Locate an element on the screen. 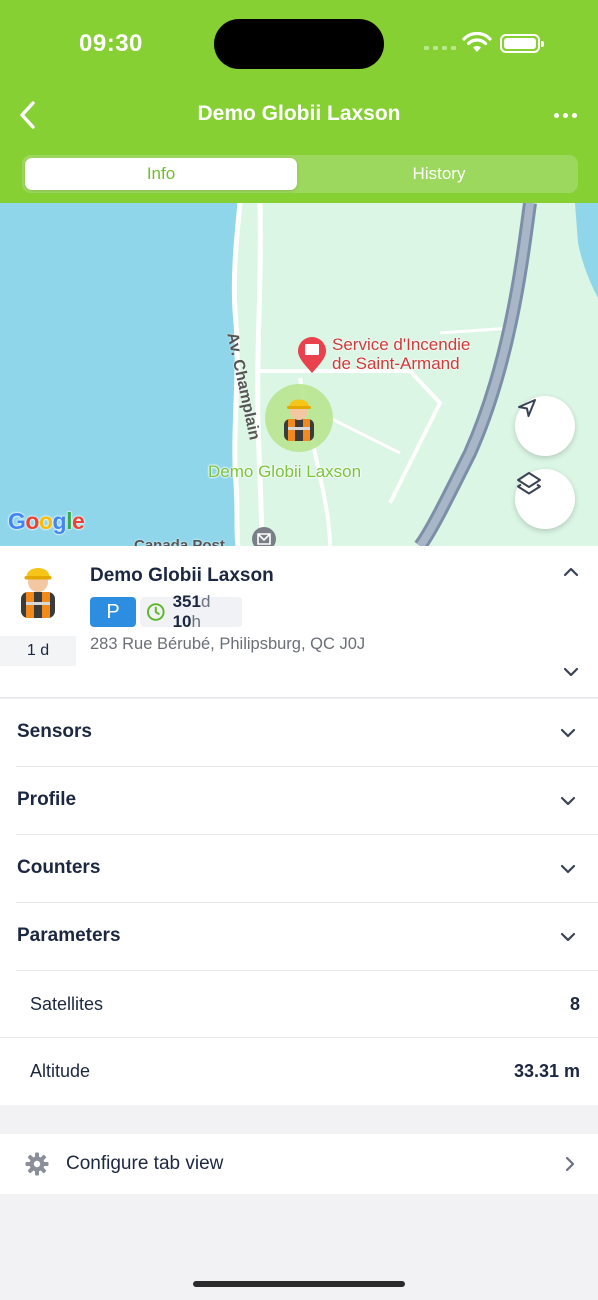 Image resolution: width=598 pixels, height=1300 pixels. section-parameters: Parameters is located at coordinates (307, 937).